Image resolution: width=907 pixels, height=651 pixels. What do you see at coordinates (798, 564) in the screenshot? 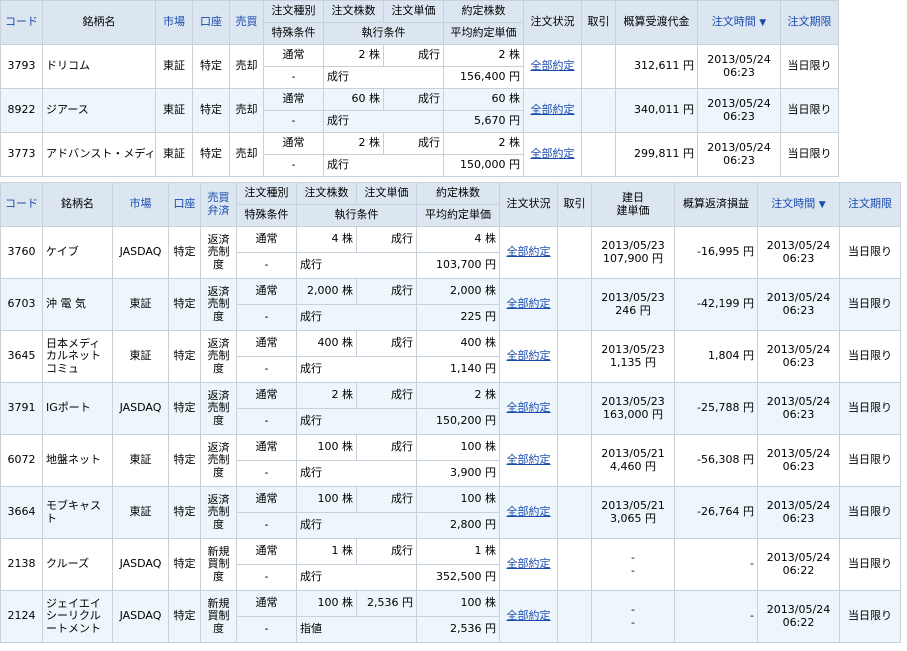
I see `cell-order-time: 2013/05/24 06:22` at bounding box center [798, 564].